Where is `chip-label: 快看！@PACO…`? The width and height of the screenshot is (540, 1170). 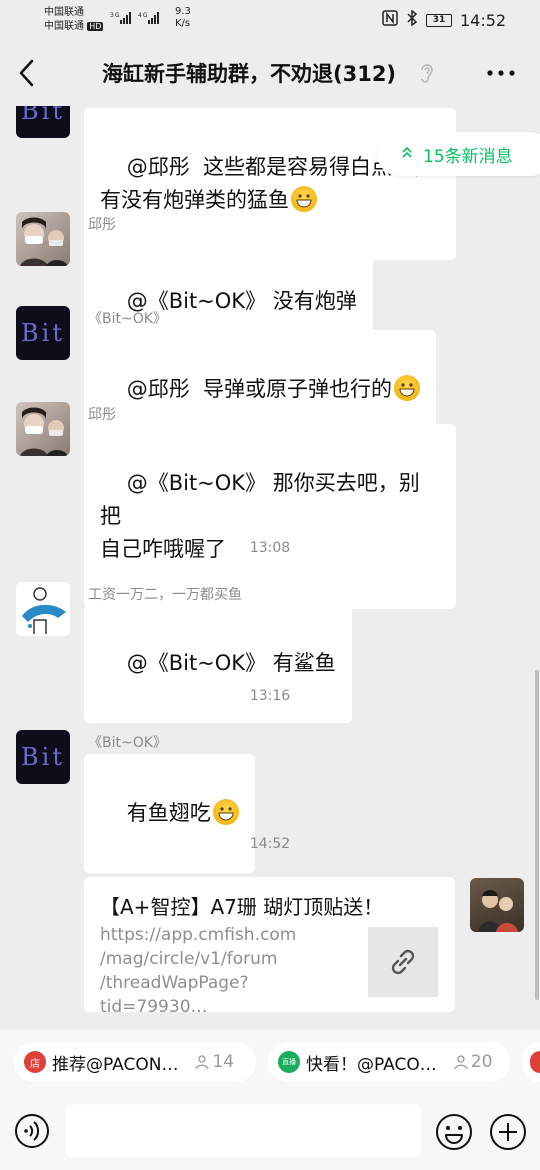
chip-label: 快看！@PACO… is located at coordinates (371, 1064).